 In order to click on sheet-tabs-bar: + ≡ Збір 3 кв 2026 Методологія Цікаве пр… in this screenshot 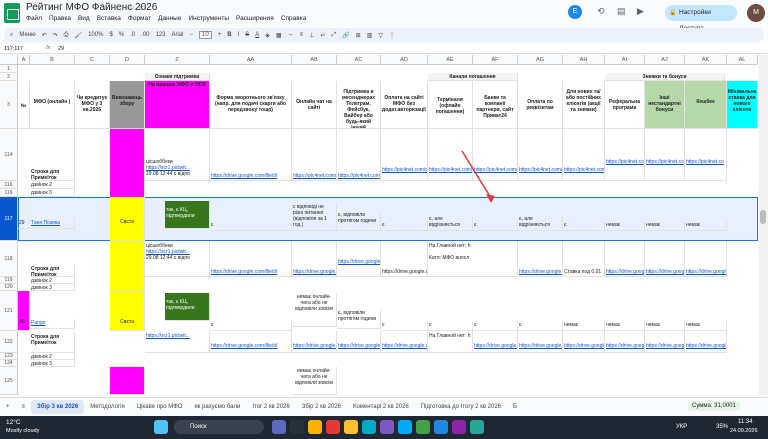, I will do `click(384, 406)`.